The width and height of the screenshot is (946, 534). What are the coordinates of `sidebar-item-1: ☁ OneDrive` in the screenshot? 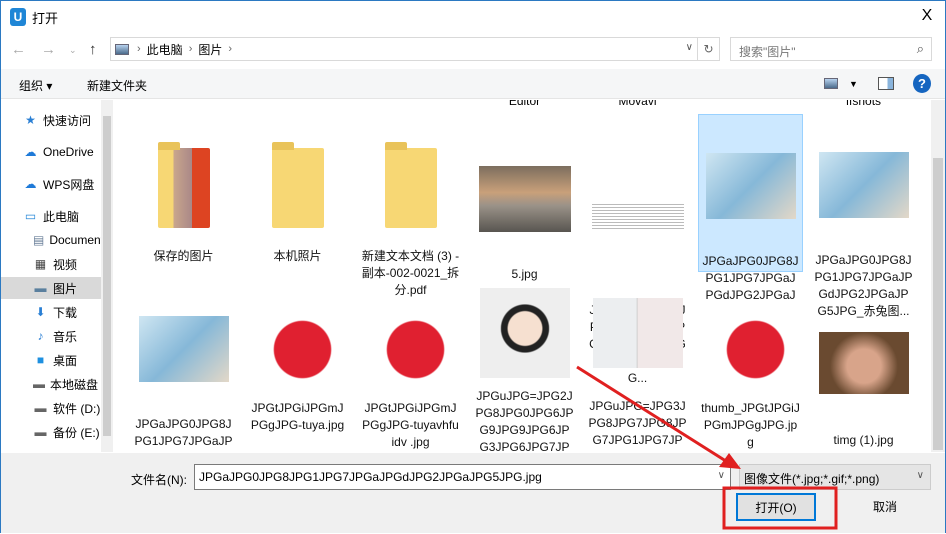 It's located at (51, 152).